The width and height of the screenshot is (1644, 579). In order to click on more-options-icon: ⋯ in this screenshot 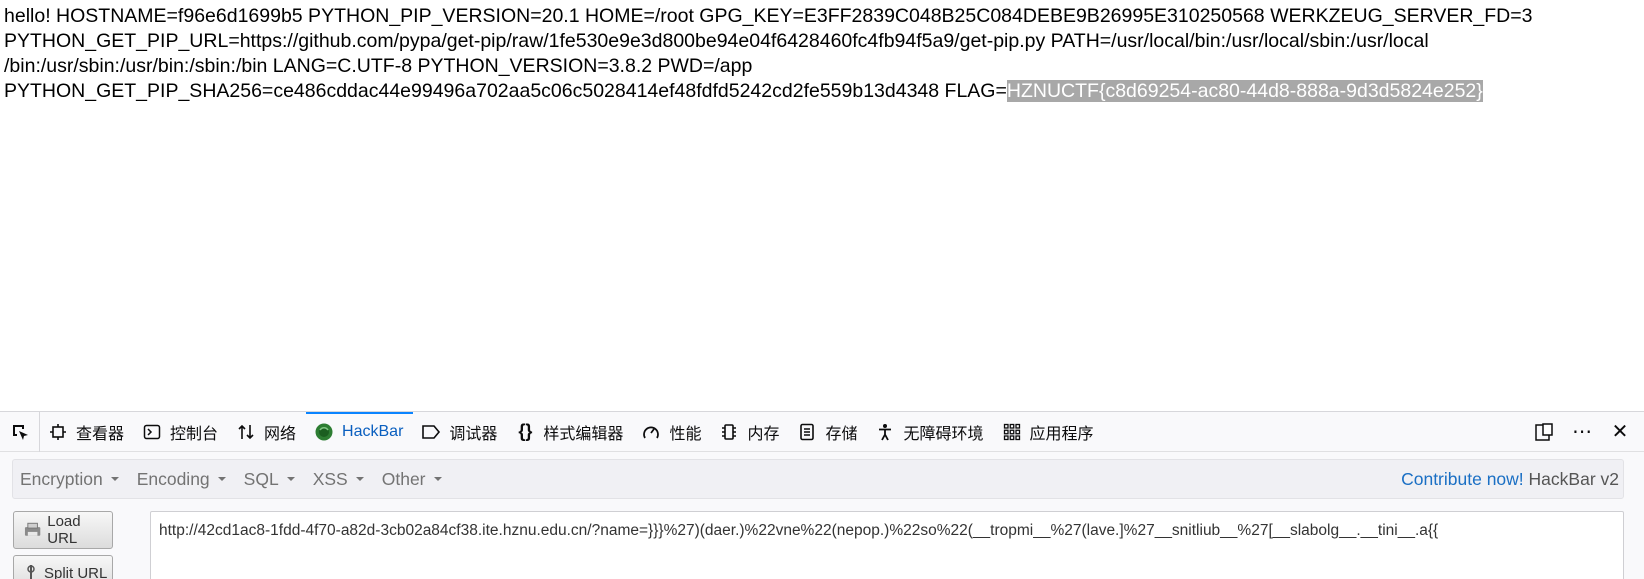, I will do `click(1582, 432)`.